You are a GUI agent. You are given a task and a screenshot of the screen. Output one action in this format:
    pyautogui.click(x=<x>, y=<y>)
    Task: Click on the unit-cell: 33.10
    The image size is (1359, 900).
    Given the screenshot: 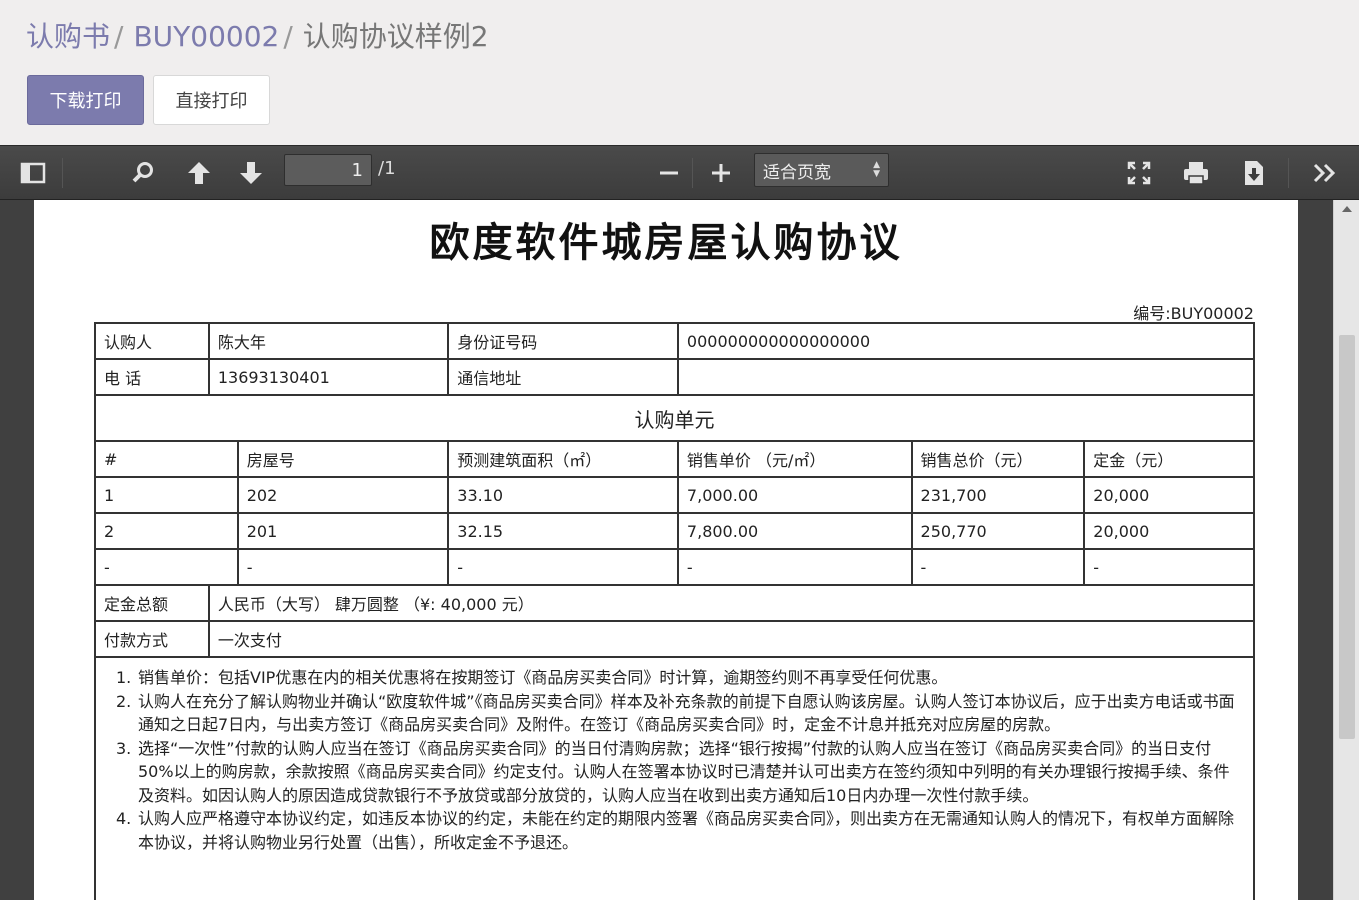 What is the action you would take?
    pyautogui.click(x=563, y=495)
    